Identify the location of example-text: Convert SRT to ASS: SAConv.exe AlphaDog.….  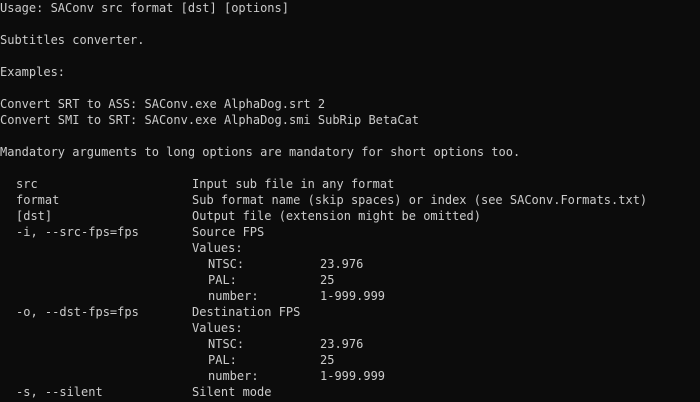
(163, 104).